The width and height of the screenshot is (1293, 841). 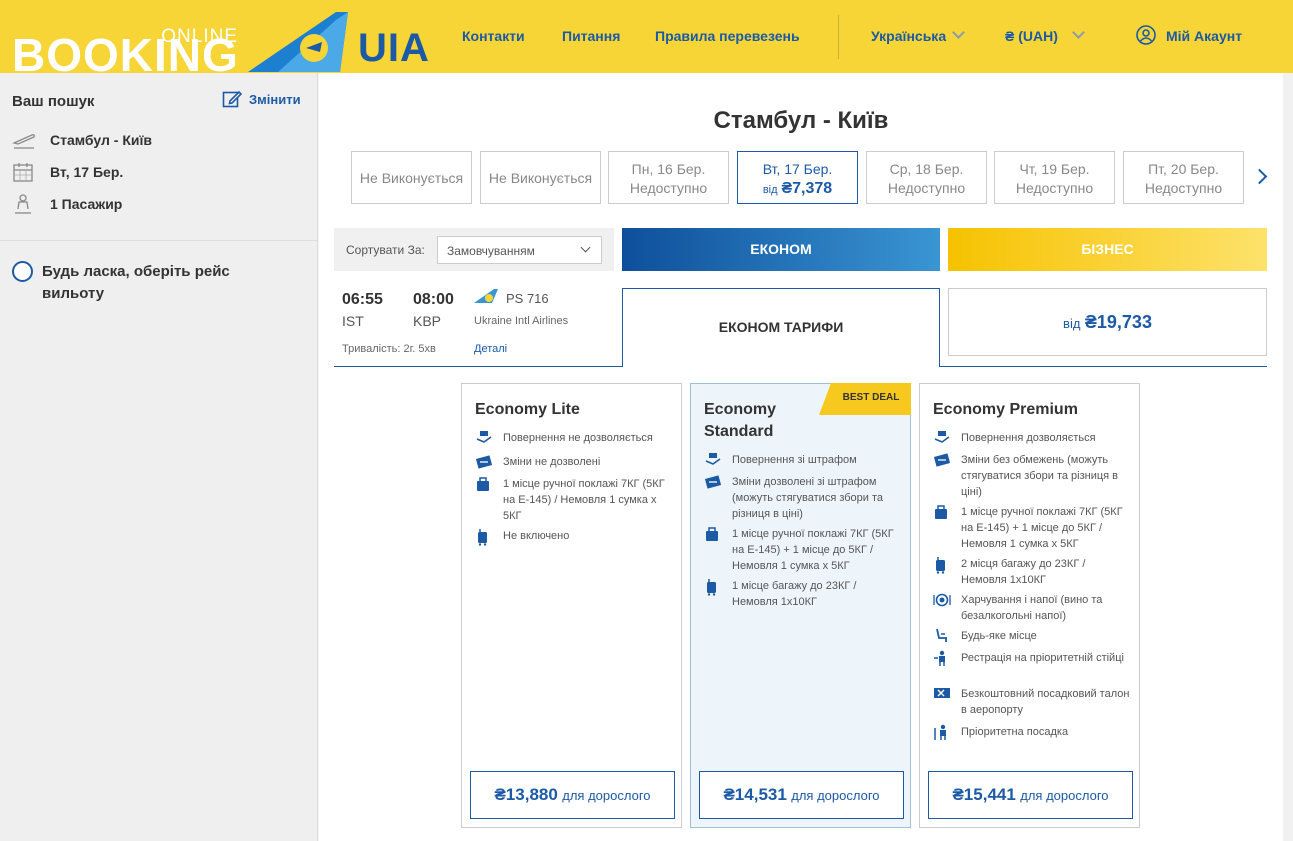 What do you see at coordinates (159, 240) in the screenshot?
I see `sidebar-divider` at bounding box center [159, 240].